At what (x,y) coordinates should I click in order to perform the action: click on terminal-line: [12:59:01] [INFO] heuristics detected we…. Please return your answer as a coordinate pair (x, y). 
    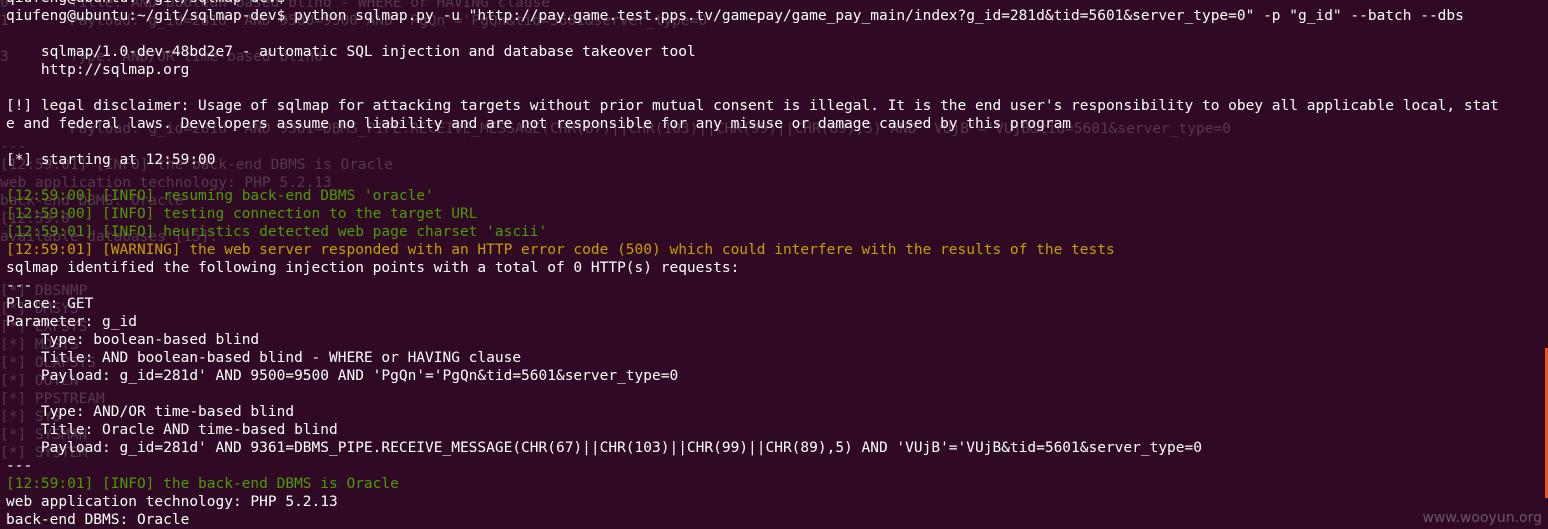
    Looking at the image, I should click on (277, 232).